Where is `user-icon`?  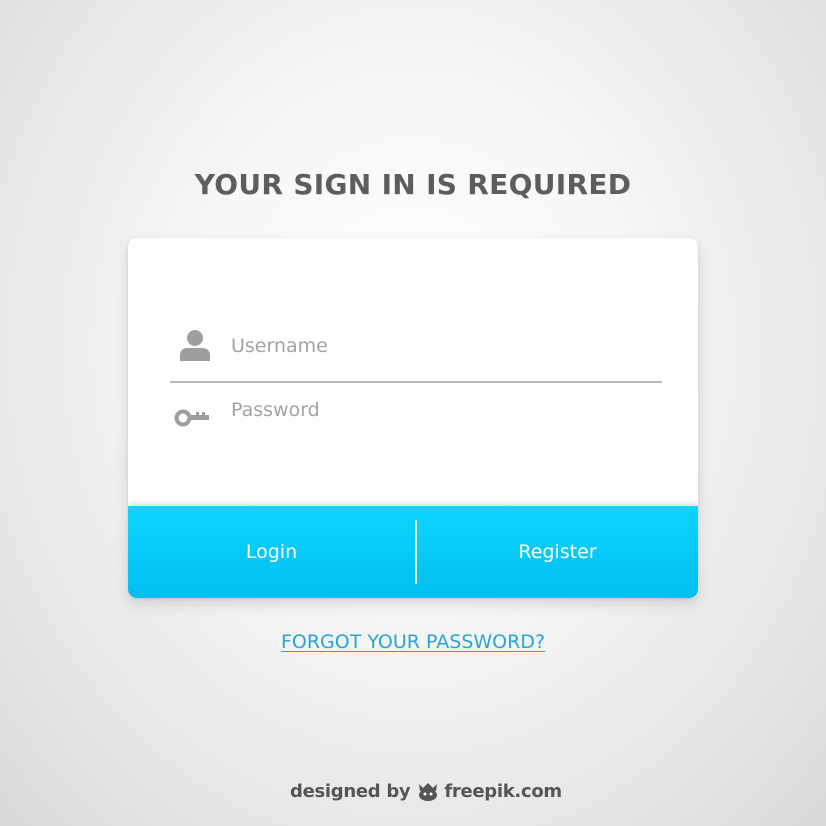 user-icon is located at coordinates (195, 345).